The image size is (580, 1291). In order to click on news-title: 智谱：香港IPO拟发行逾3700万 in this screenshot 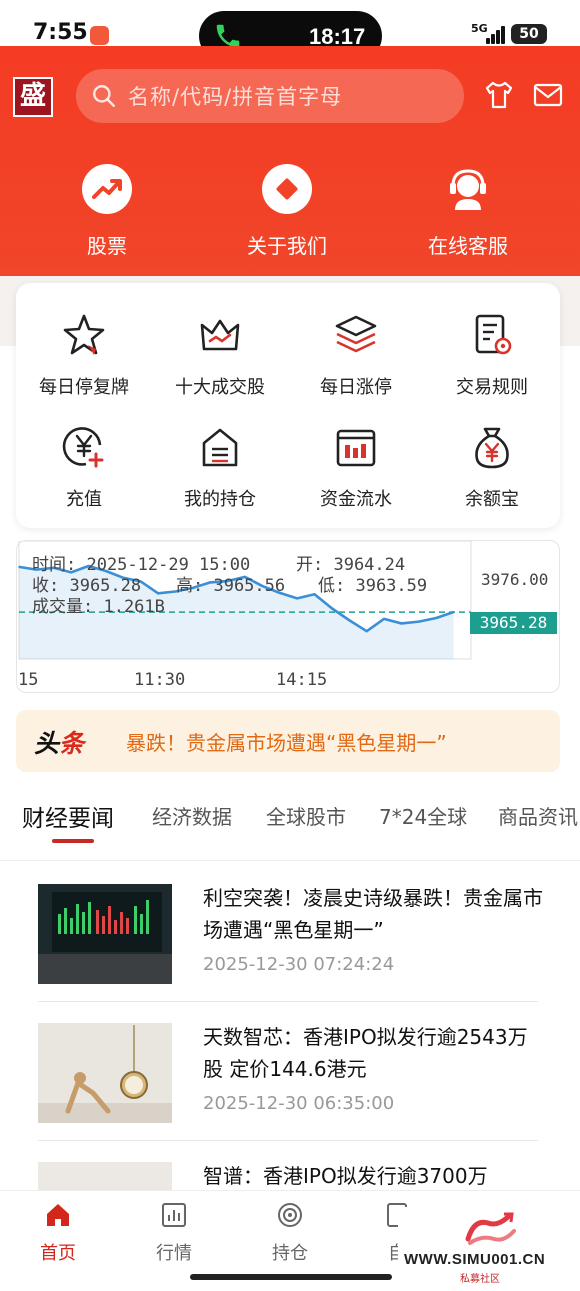, I will do `click(345, 1176)`.